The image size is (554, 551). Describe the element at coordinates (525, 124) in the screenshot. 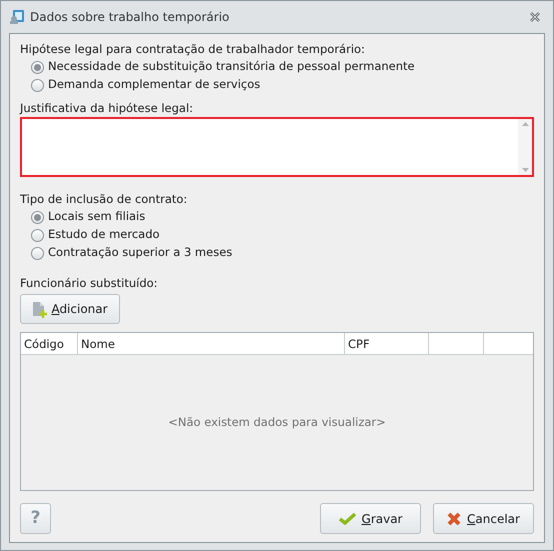

I see `scroll-up-icon` at that location.